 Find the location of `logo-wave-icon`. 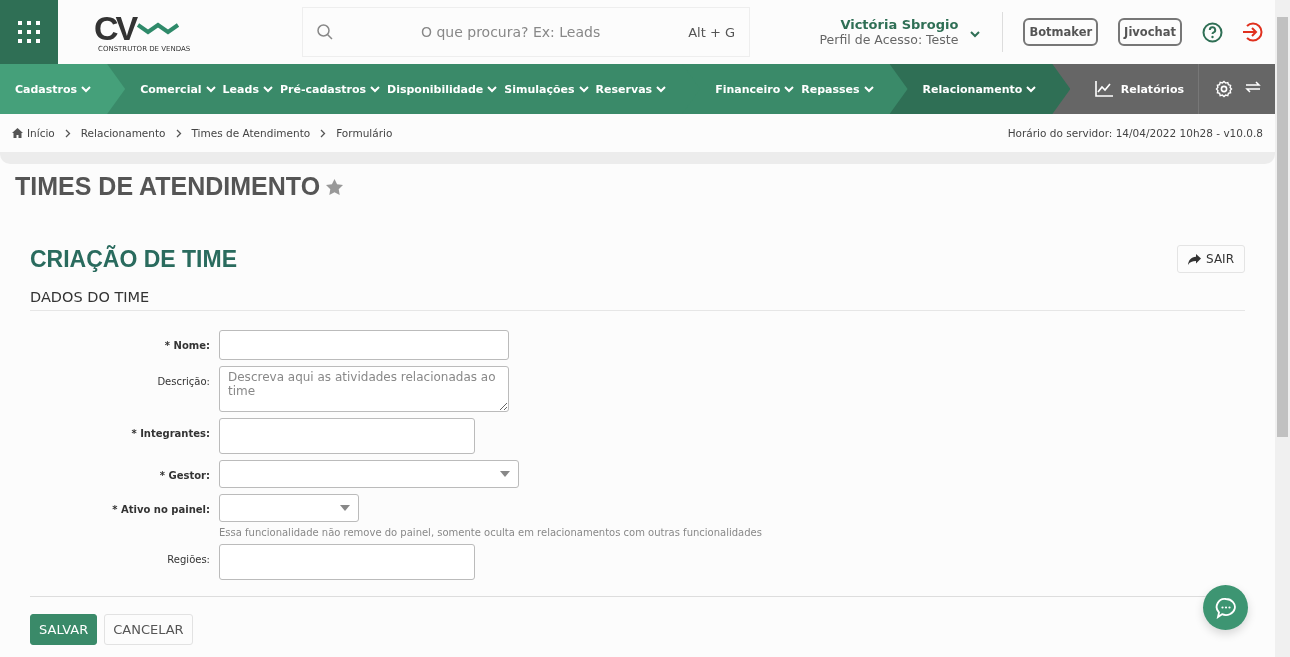

logo-wave-icon is located at coordinates (159, 28).